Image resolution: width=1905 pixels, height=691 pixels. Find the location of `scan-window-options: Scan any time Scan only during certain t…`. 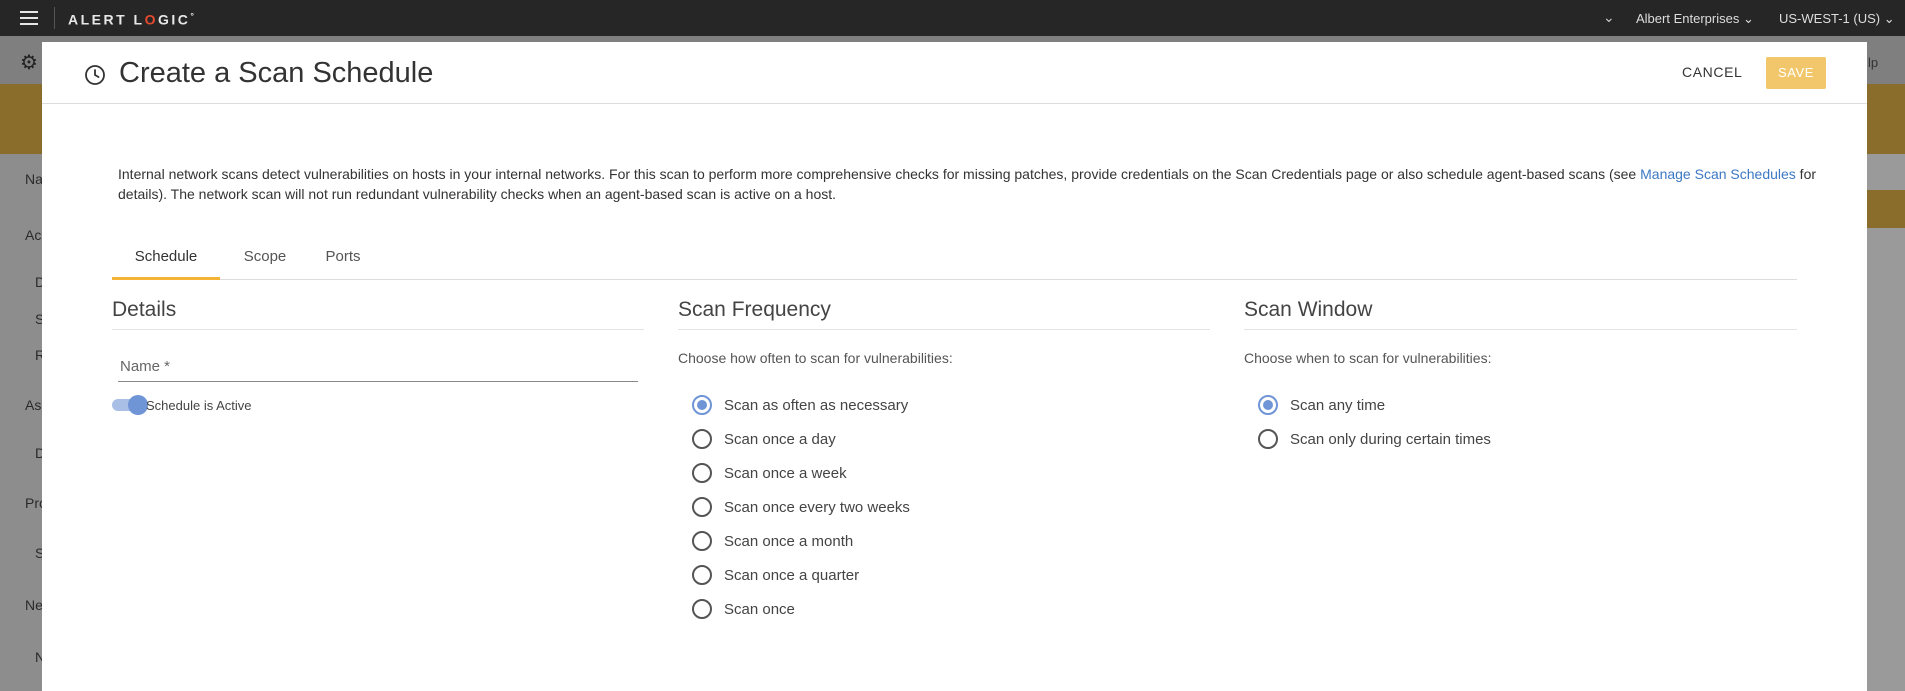

scan-window-options: Scan any time Scan only during certain t… is located at coordinates (1527, 422).